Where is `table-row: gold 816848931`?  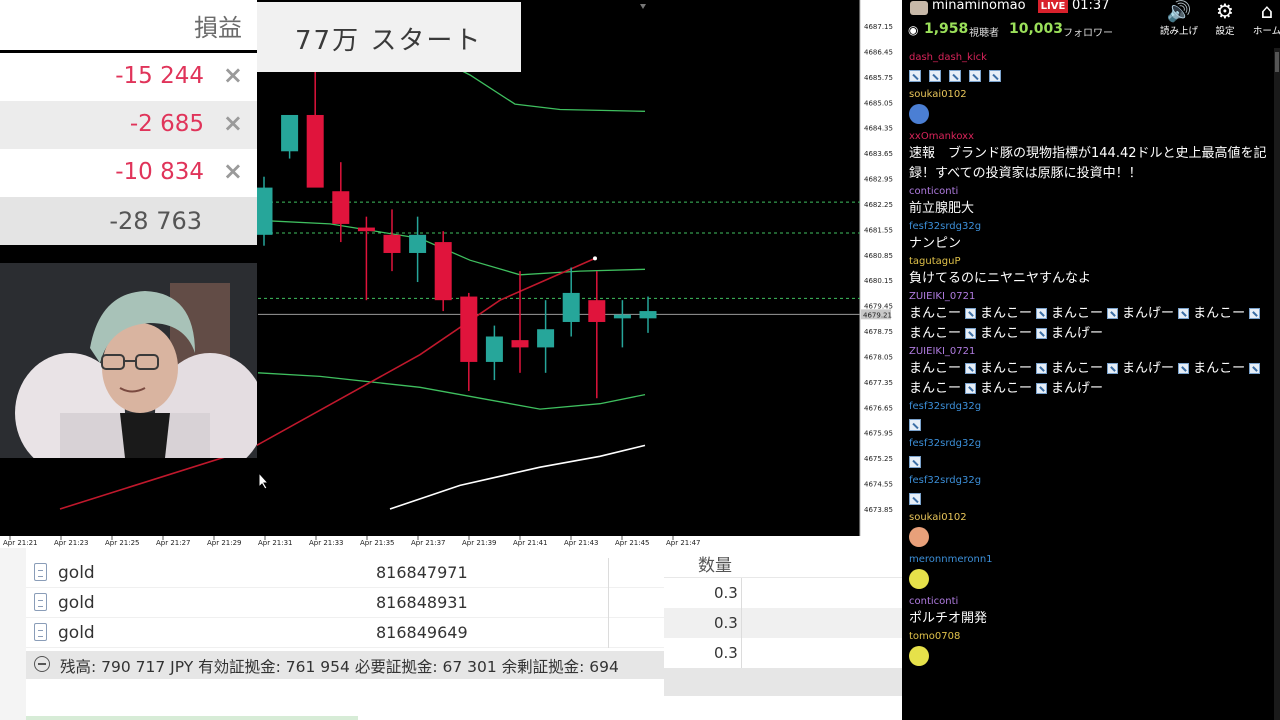
table-row: gold 816848931 is located at coordinates (345, 603).